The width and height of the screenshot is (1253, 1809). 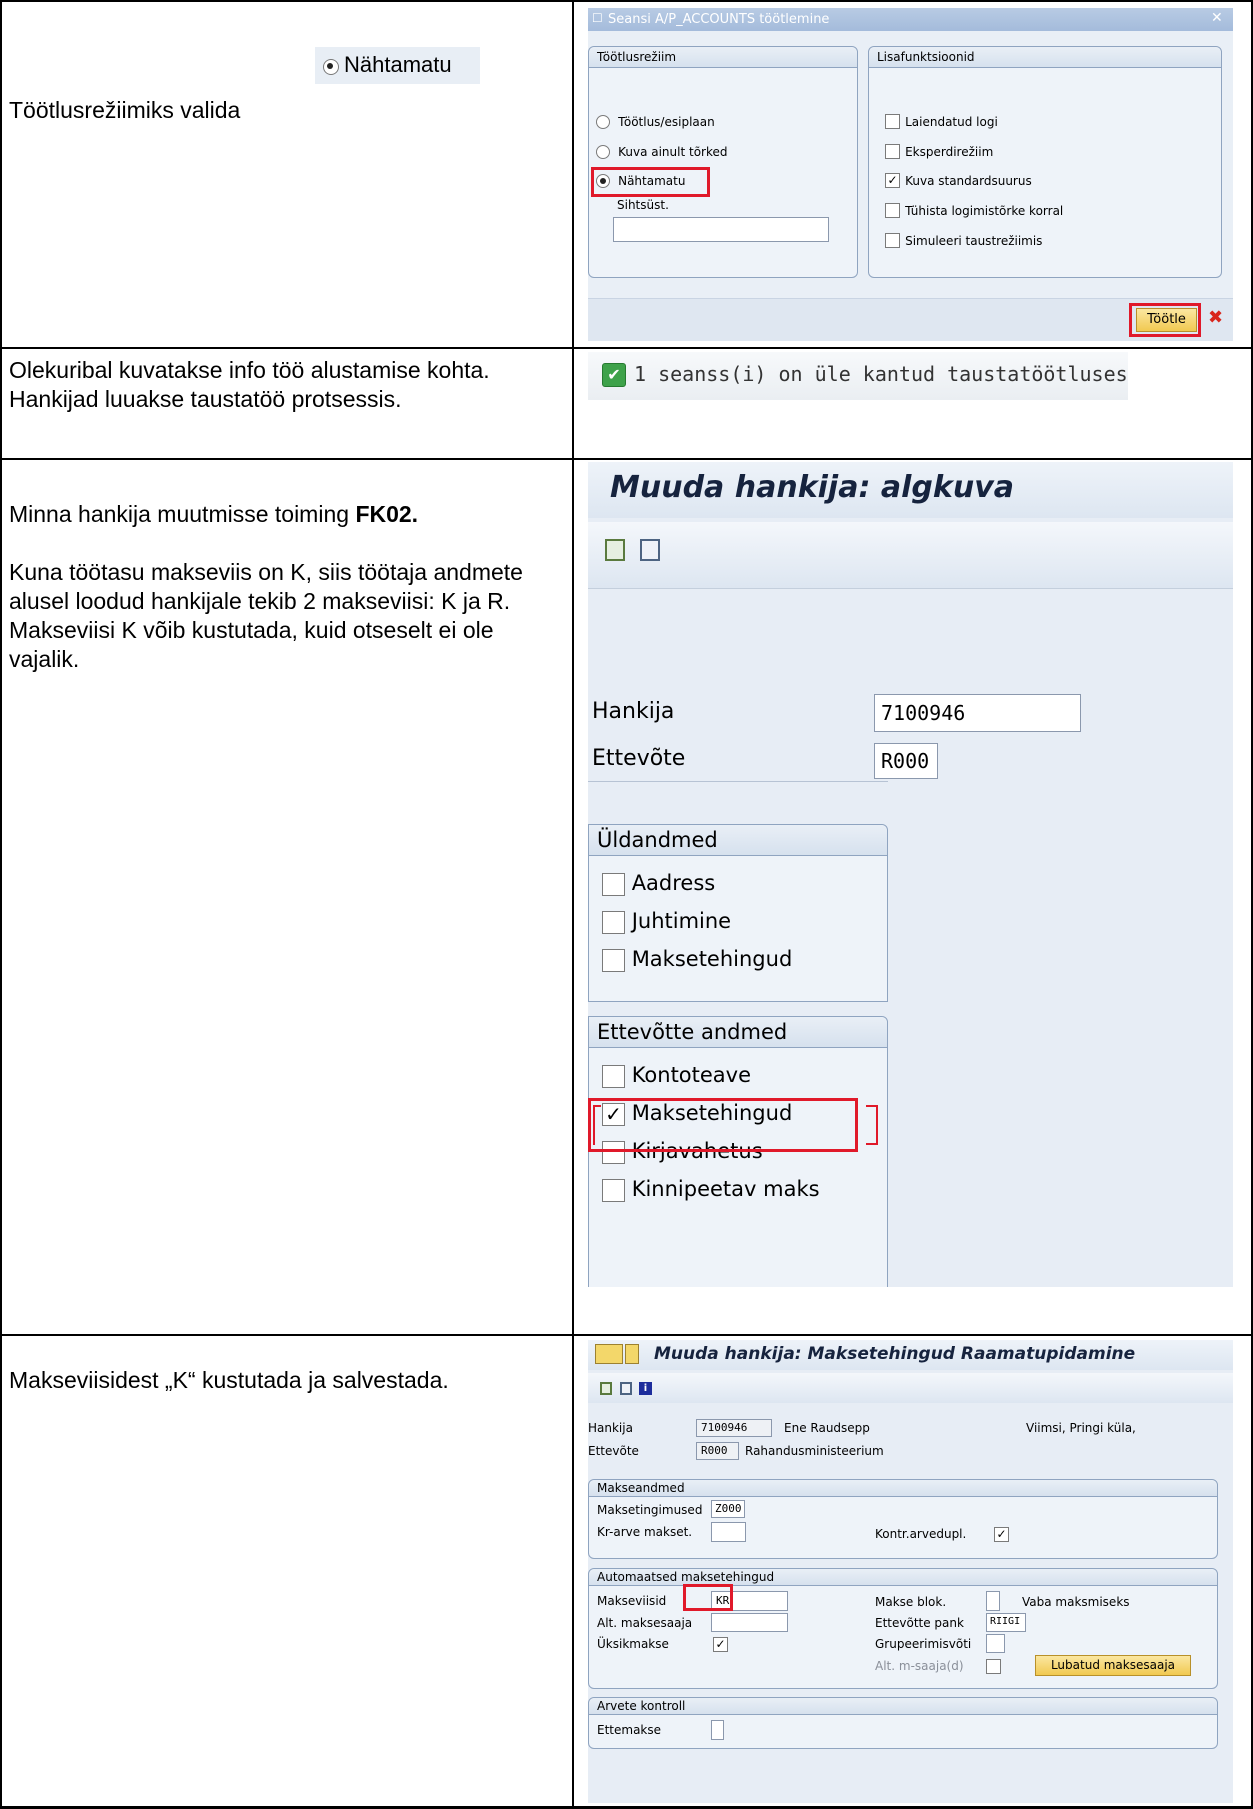 I want to click on snippet-radio-label: Nähtamatu, so click(x=398, y=64).